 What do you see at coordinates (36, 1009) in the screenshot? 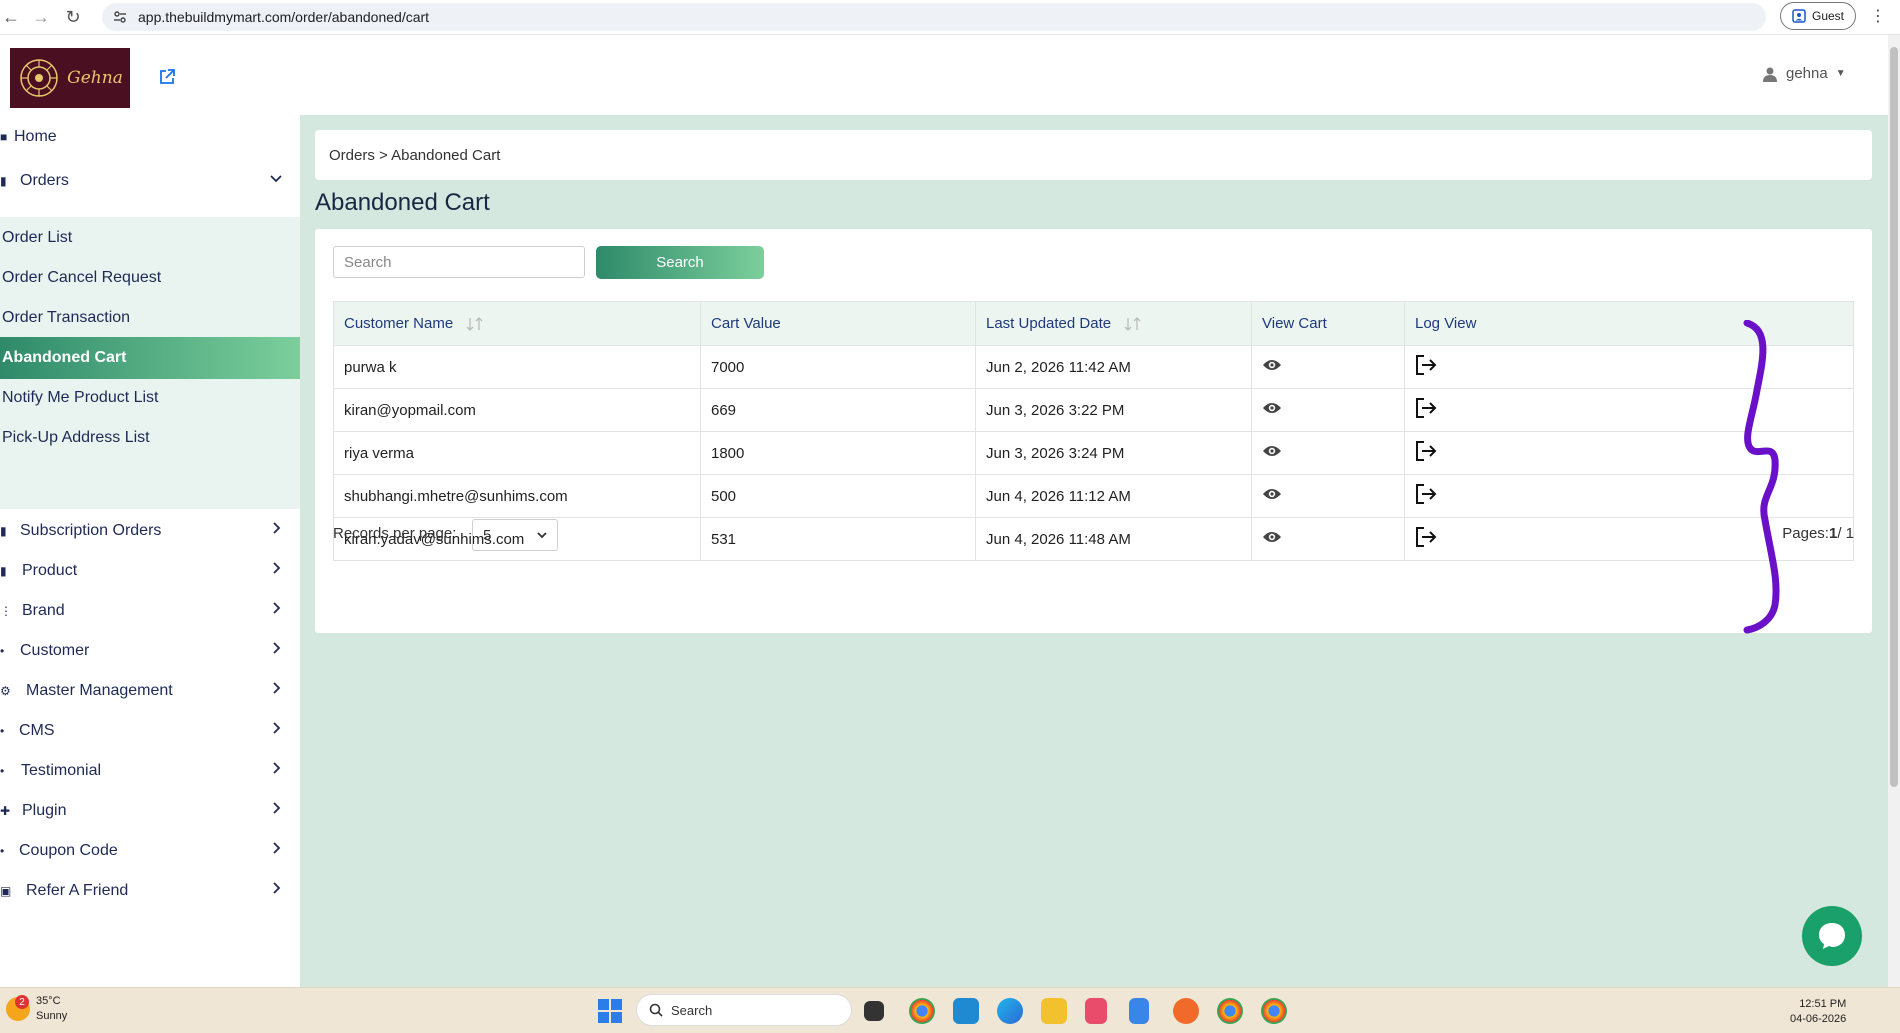
I see `weather-widget: 2 35°C Sunny` at bounding box center [36, 1009].